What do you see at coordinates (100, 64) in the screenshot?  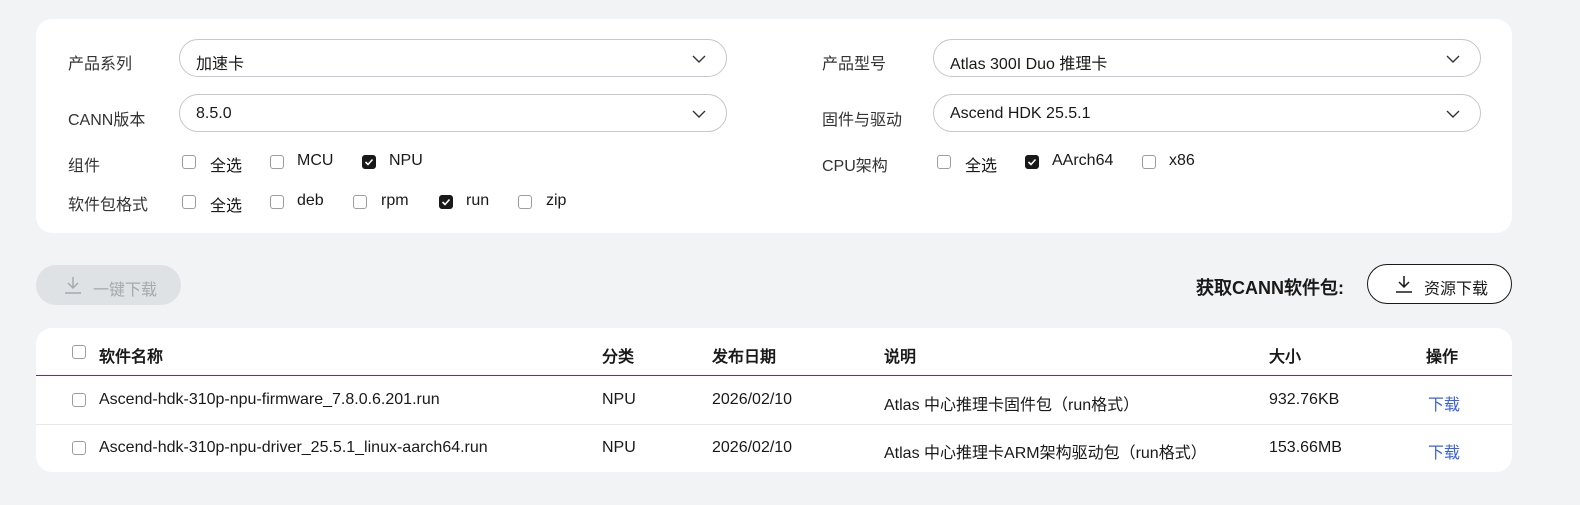 I see `product-series-label: 产品系列` at bounding box center [100, 64].